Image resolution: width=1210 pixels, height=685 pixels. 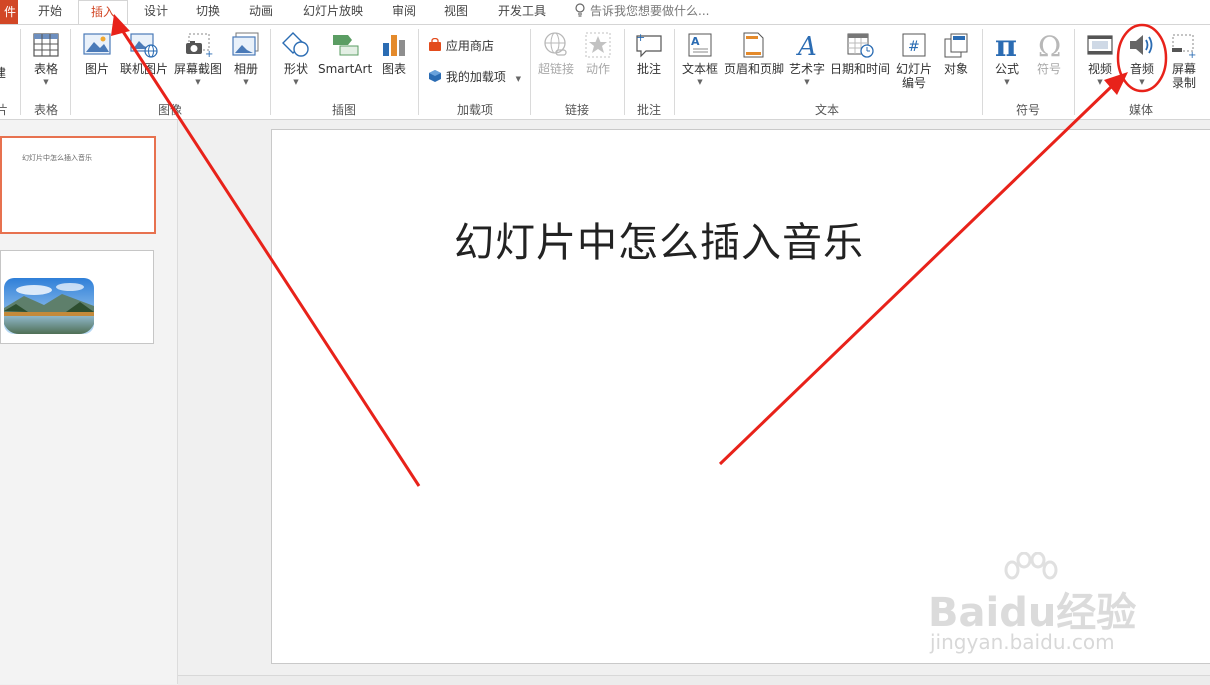 I want to click on tab-insert: 插入, so click(x=103, y=12).